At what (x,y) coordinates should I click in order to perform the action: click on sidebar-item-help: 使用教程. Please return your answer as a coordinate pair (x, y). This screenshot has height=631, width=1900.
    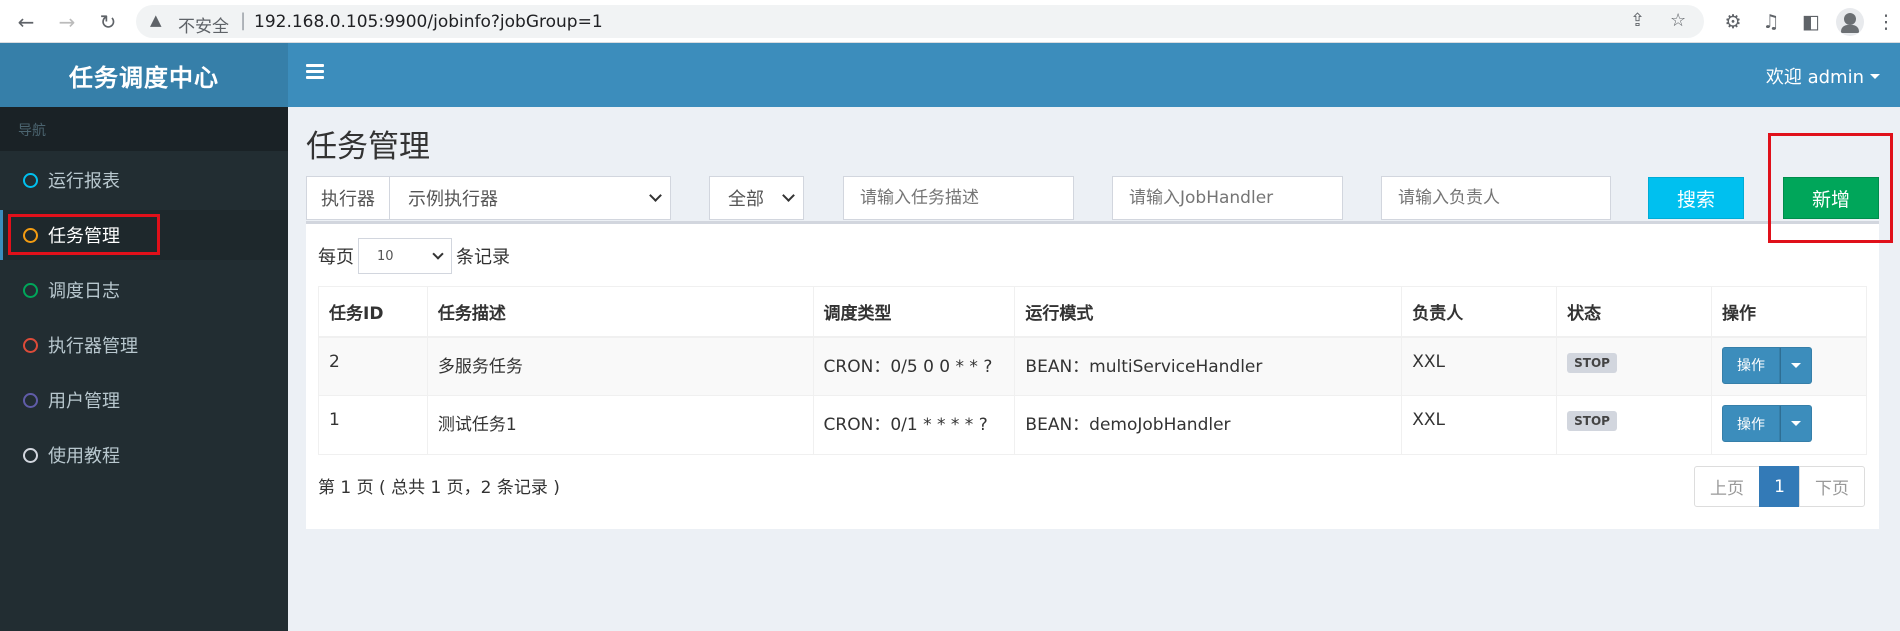
    Looking at the image, I should click on (144, 455).